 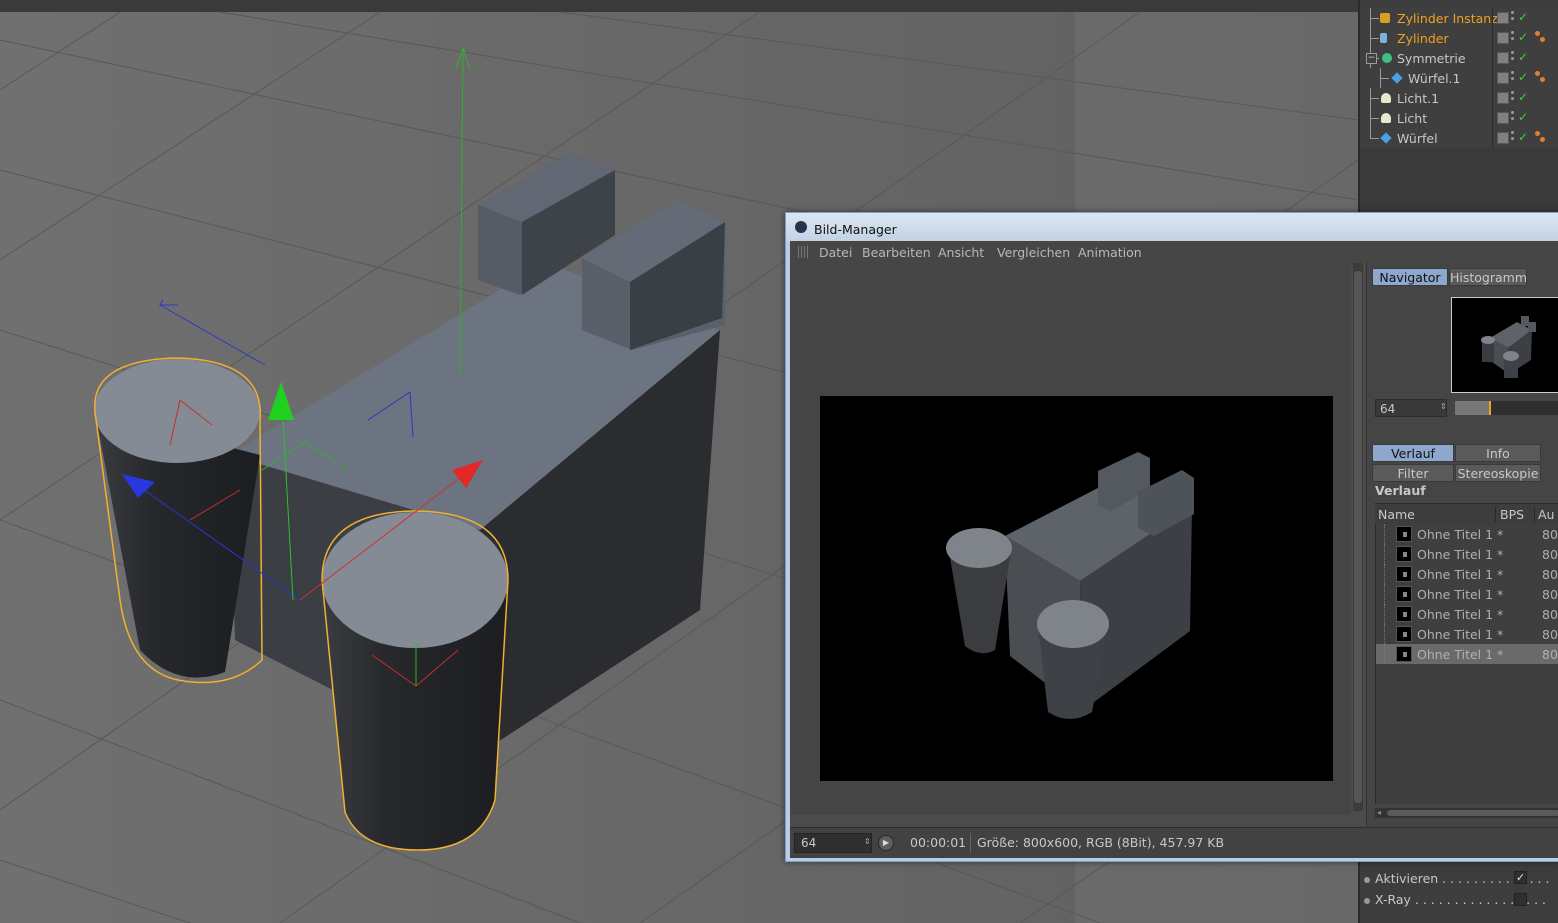 What do you see at coordinates (1459, 38) in the screenshot?
I see `object-row-zylinder: Zylinder ✓` at bounding box center [1459, 38].